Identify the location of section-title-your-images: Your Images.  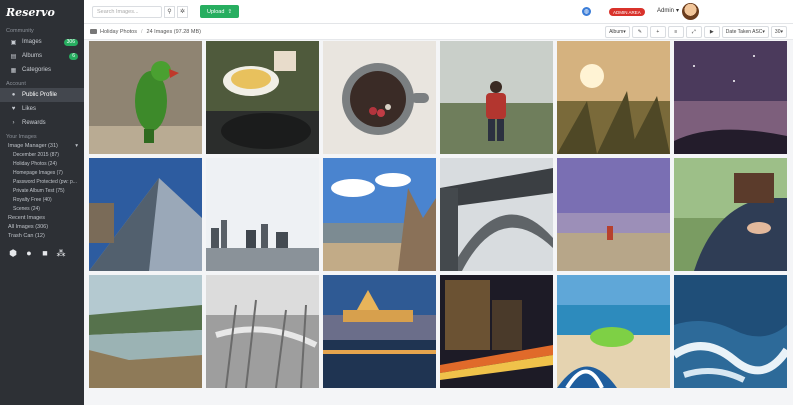
(21, 137).